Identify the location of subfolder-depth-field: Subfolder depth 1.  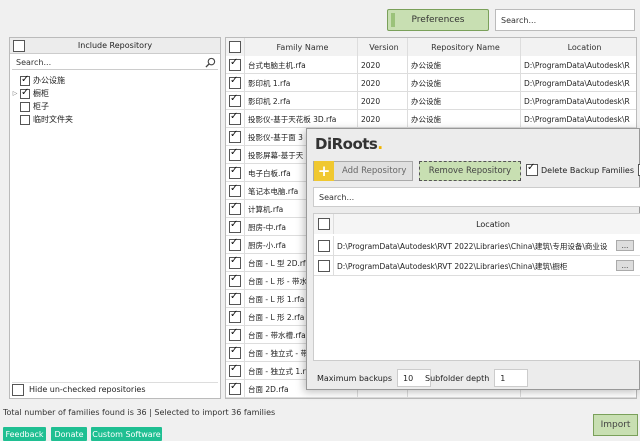
(477, 378).